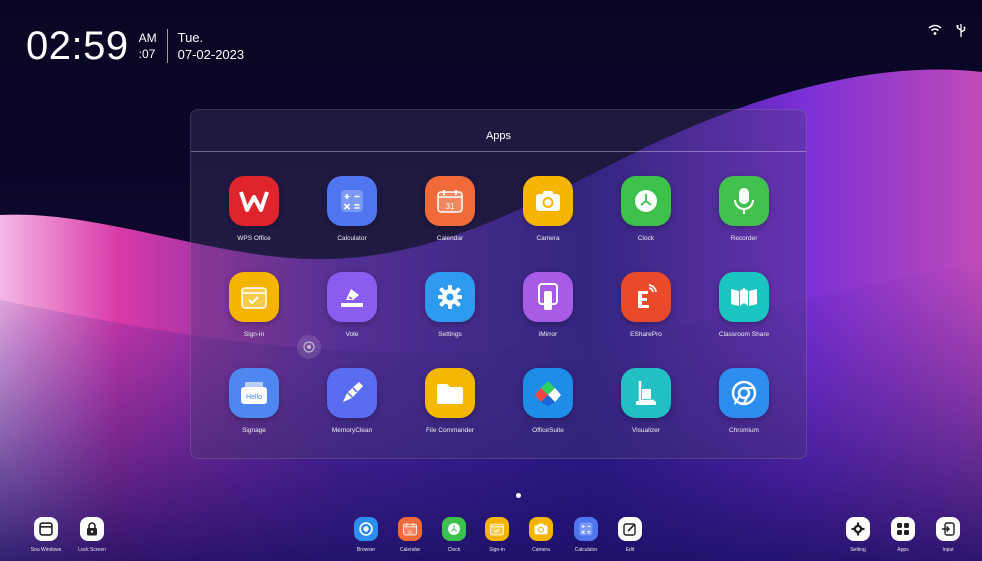  Describe the element at coordinates (254, 334) in the screenshot. I see `app-label: Sign-in` at that location.